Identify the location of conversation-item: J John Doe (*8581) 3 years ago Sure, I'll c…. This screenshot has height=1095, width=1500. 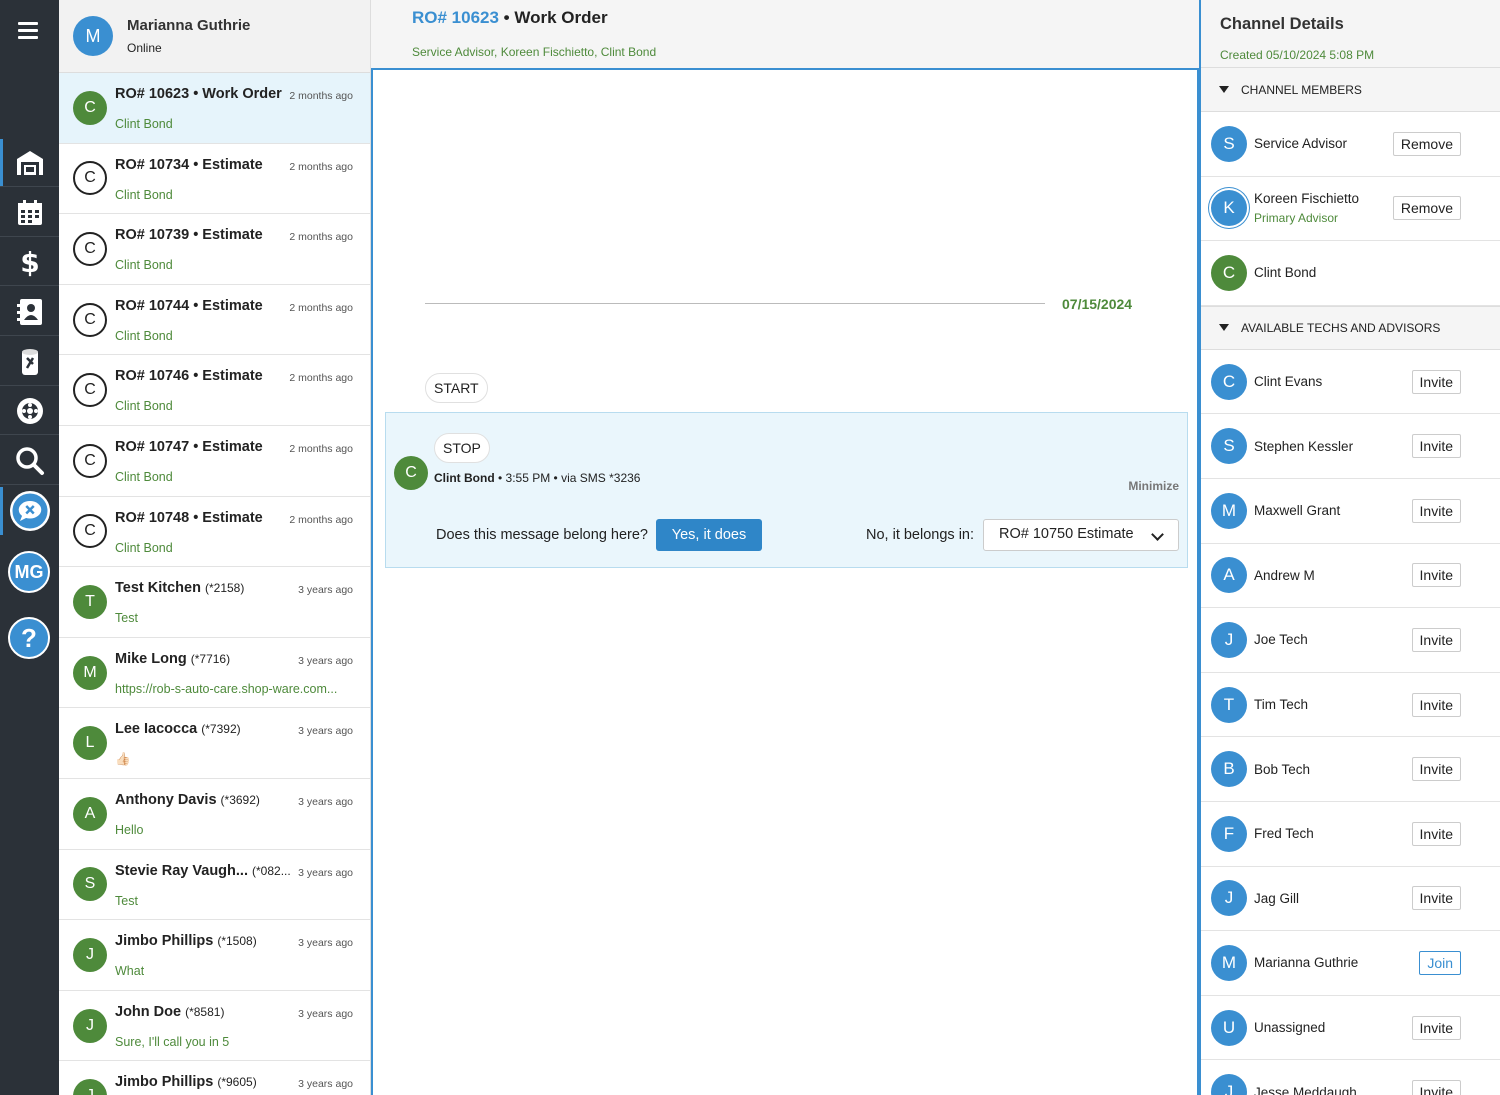
(214, 1026).